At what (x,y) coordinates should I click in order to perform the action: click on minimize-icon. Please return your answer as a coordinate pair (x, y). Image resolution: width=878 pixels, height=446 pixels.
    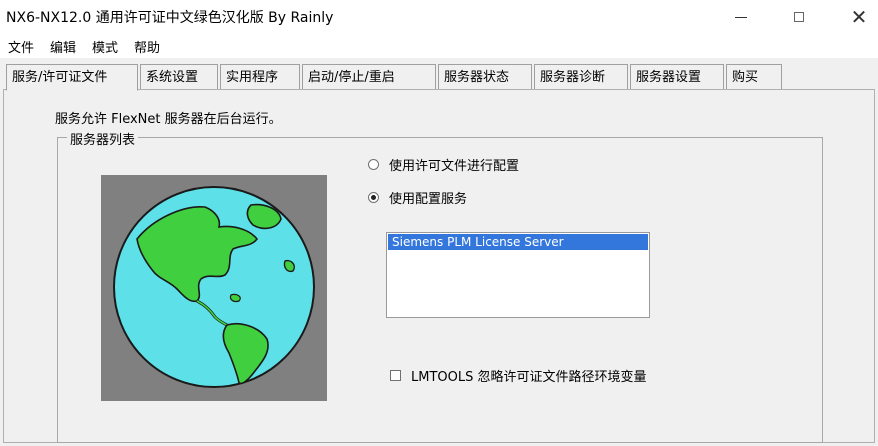
    Looking at the image, I should click on (741, 17).